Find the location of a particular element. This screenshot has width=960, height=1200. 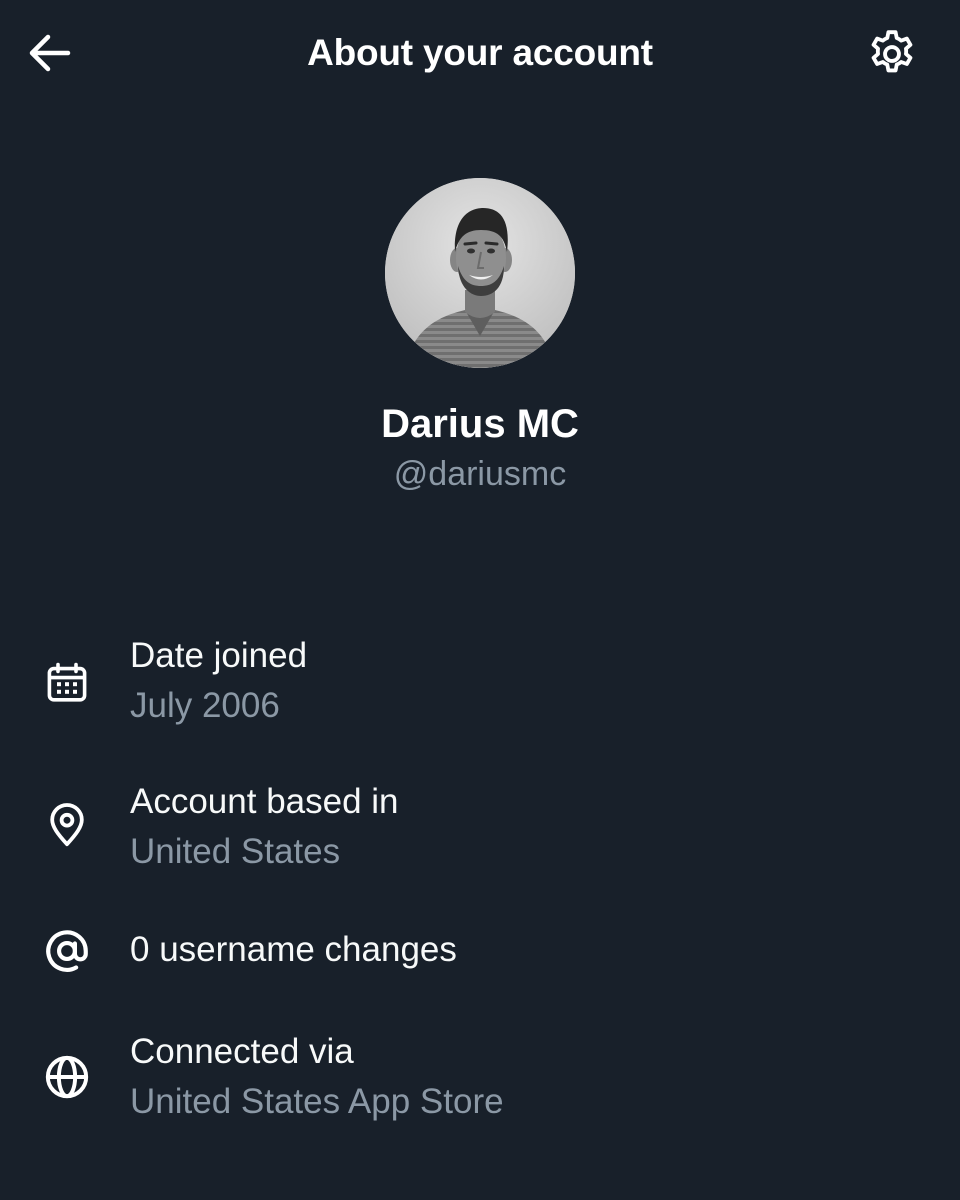

at-sign-icon is located at coordinates (67, 951).